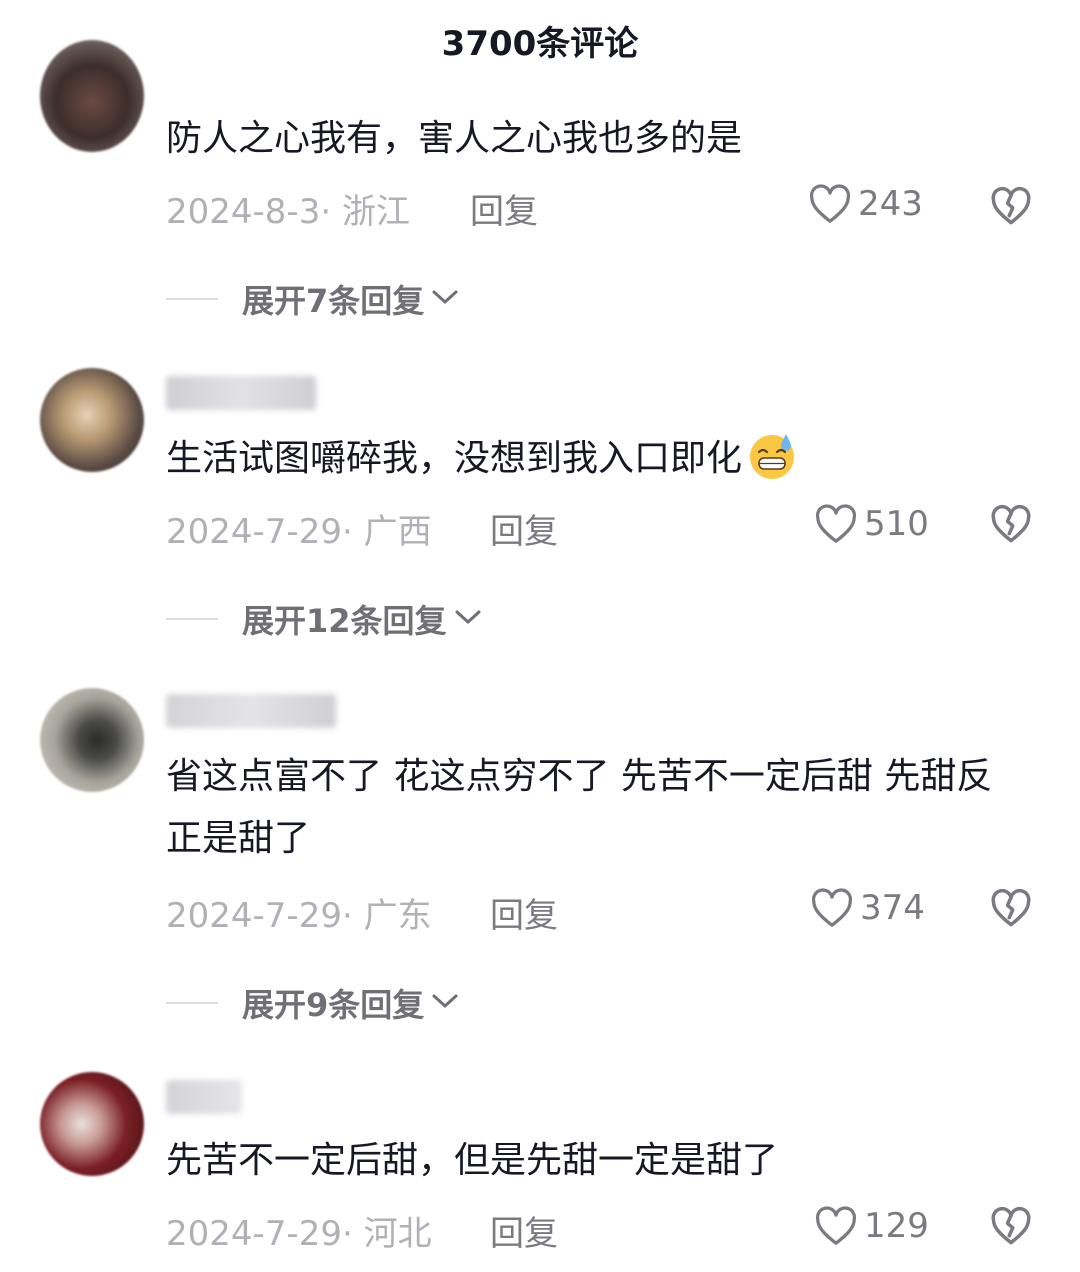  What do you see at coordinates (540, 43) in the screenshot?
I see `comment-count-title: 3700条评论` at bounding box center [540, 43].